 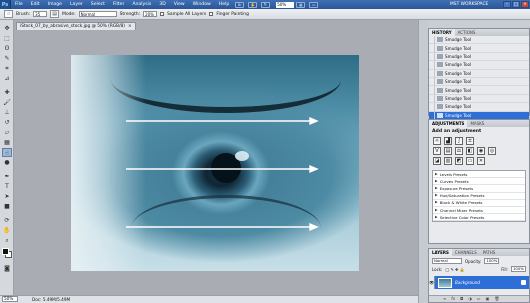 I want to click on gradient-tool-icon: ▦, so click(x=7, y=142).